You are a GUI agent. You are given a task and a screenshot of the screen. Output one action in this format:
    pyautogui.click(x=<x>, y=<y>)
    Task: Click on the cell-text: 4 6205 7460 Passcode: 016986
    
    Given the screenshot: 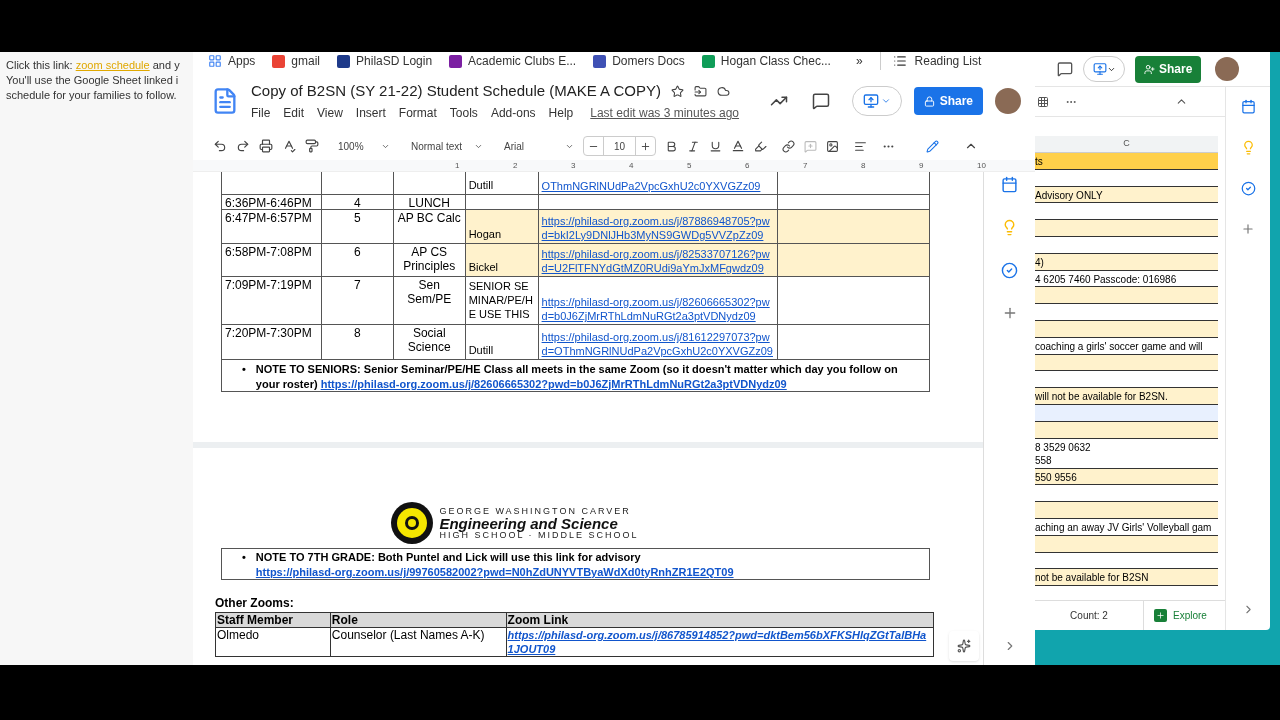 What is the action you would take?
    pyautogui.click(x=1106, y=279)
    